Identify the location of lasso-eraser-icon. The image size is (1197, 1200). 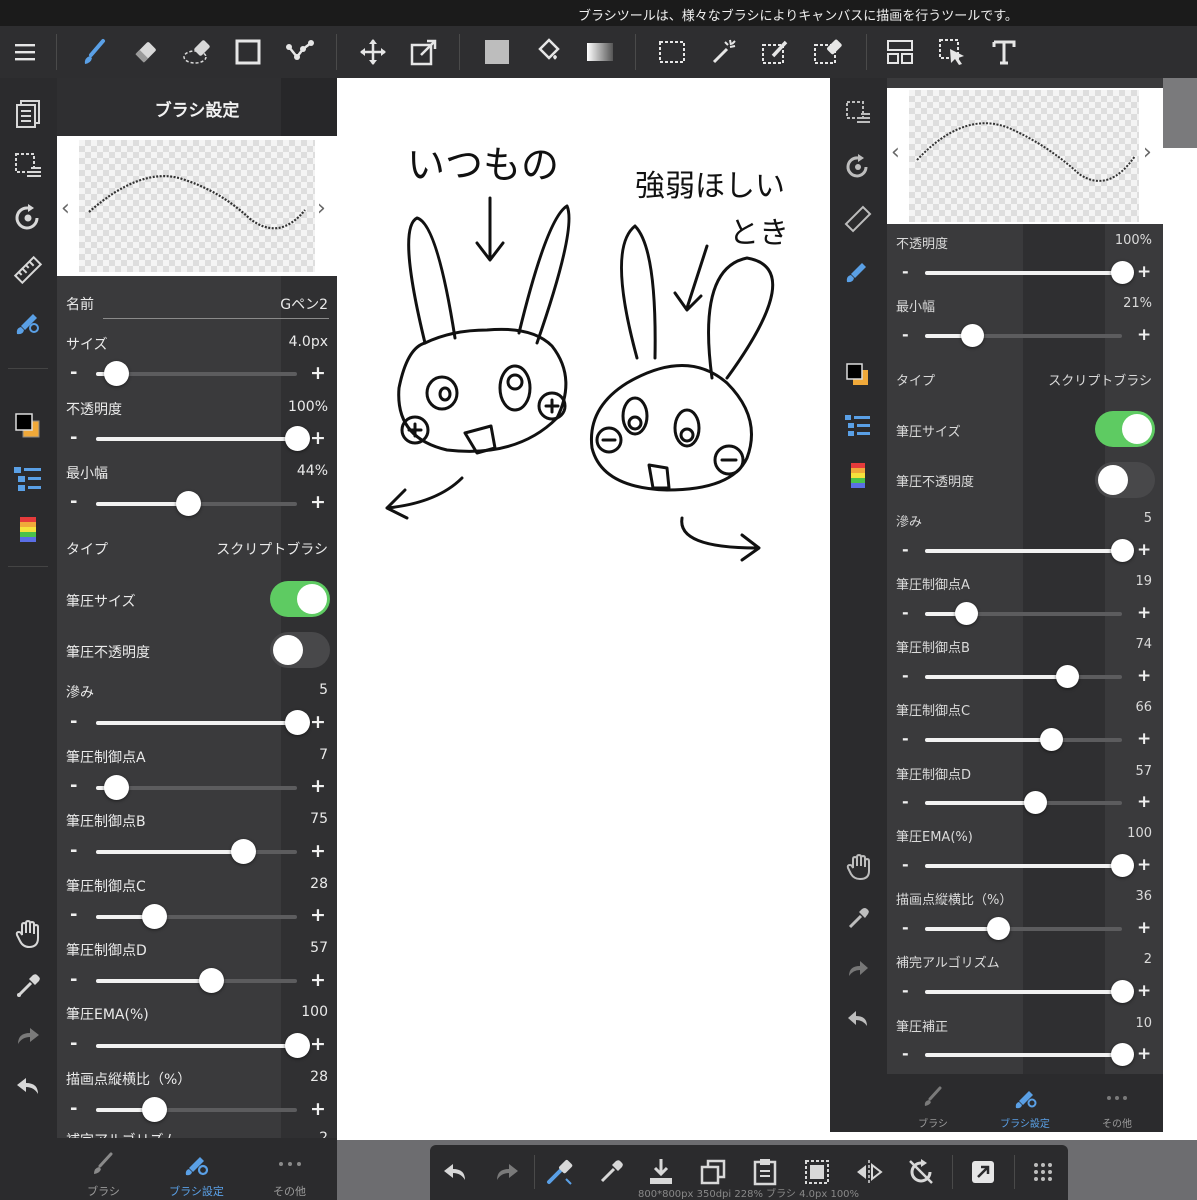
(198, 52).